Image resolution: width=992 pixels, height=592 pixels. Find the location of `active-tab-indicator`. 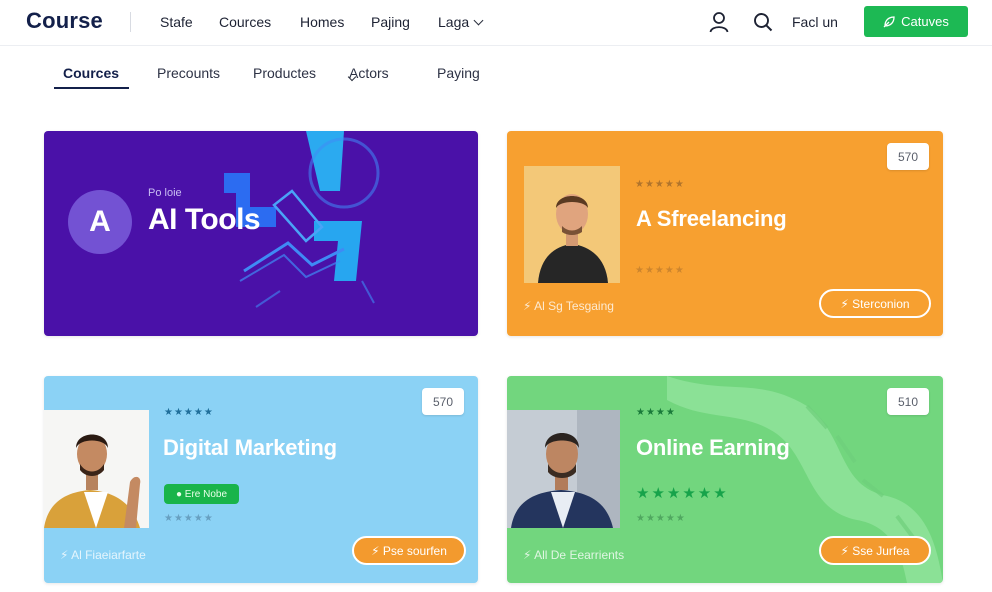

active-tab-indicator is located at coordinates (91, 88).